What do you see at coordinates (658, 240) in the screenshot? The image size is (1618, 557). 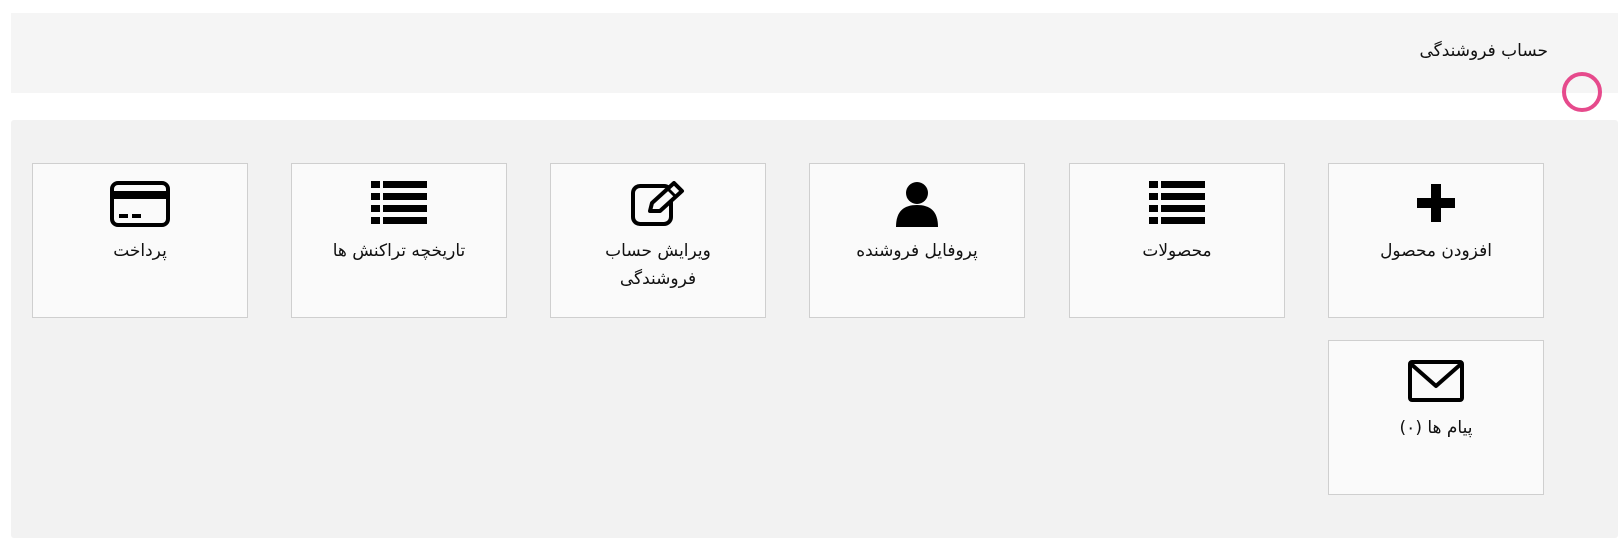 I see `tile-edit-seller-account: ویرایش حساب فروشندگی` at bounding box center [658, 240].